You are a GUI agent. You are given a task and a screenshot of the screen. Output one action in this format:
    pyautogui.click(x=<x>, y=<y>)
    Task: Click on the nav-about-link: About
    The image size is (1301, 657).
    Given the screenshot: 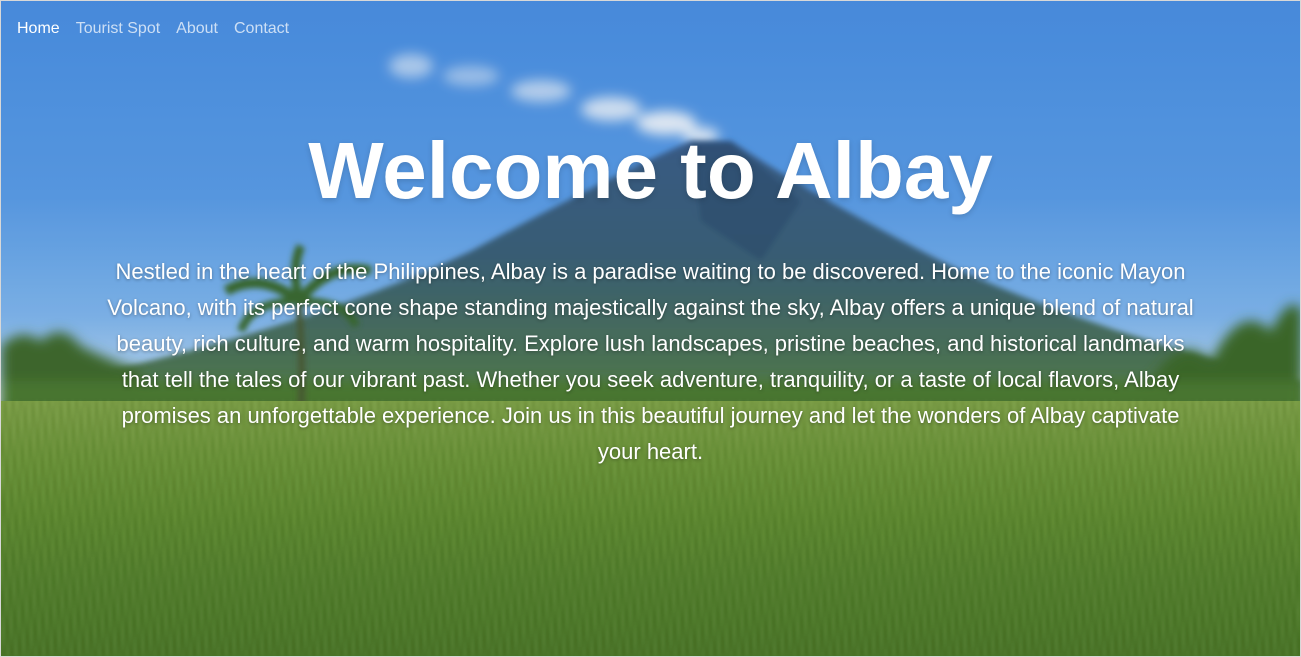 What is the action you would take?
    pyautogui.click(x=197, y=29)
    